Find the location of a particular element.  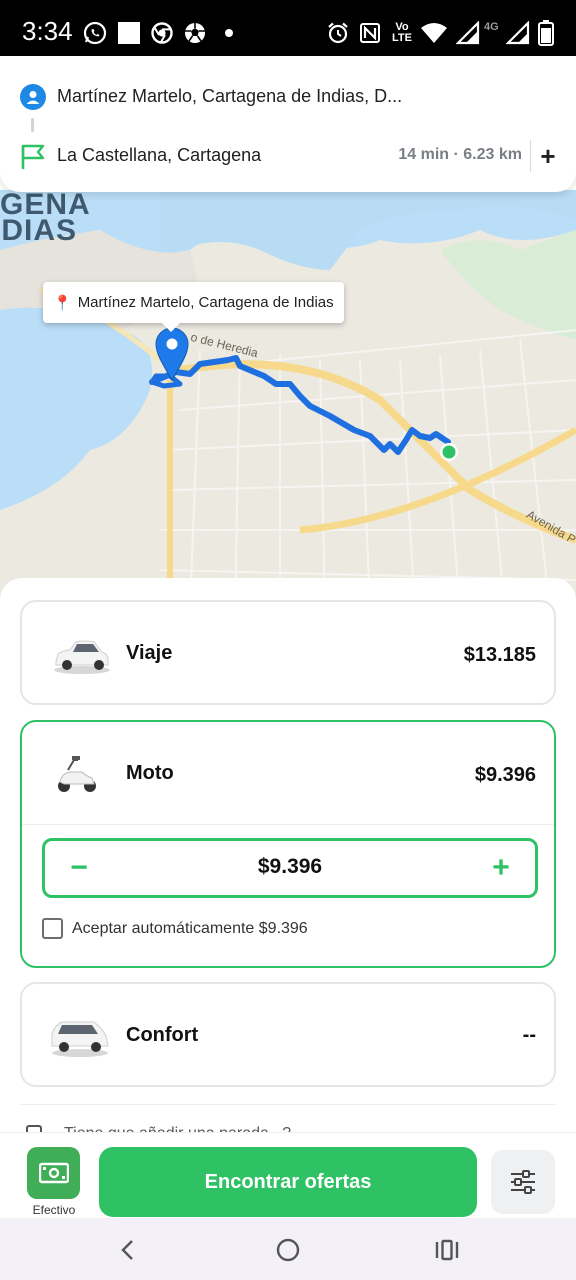

filters-button is located at coordinates (523, 1182).